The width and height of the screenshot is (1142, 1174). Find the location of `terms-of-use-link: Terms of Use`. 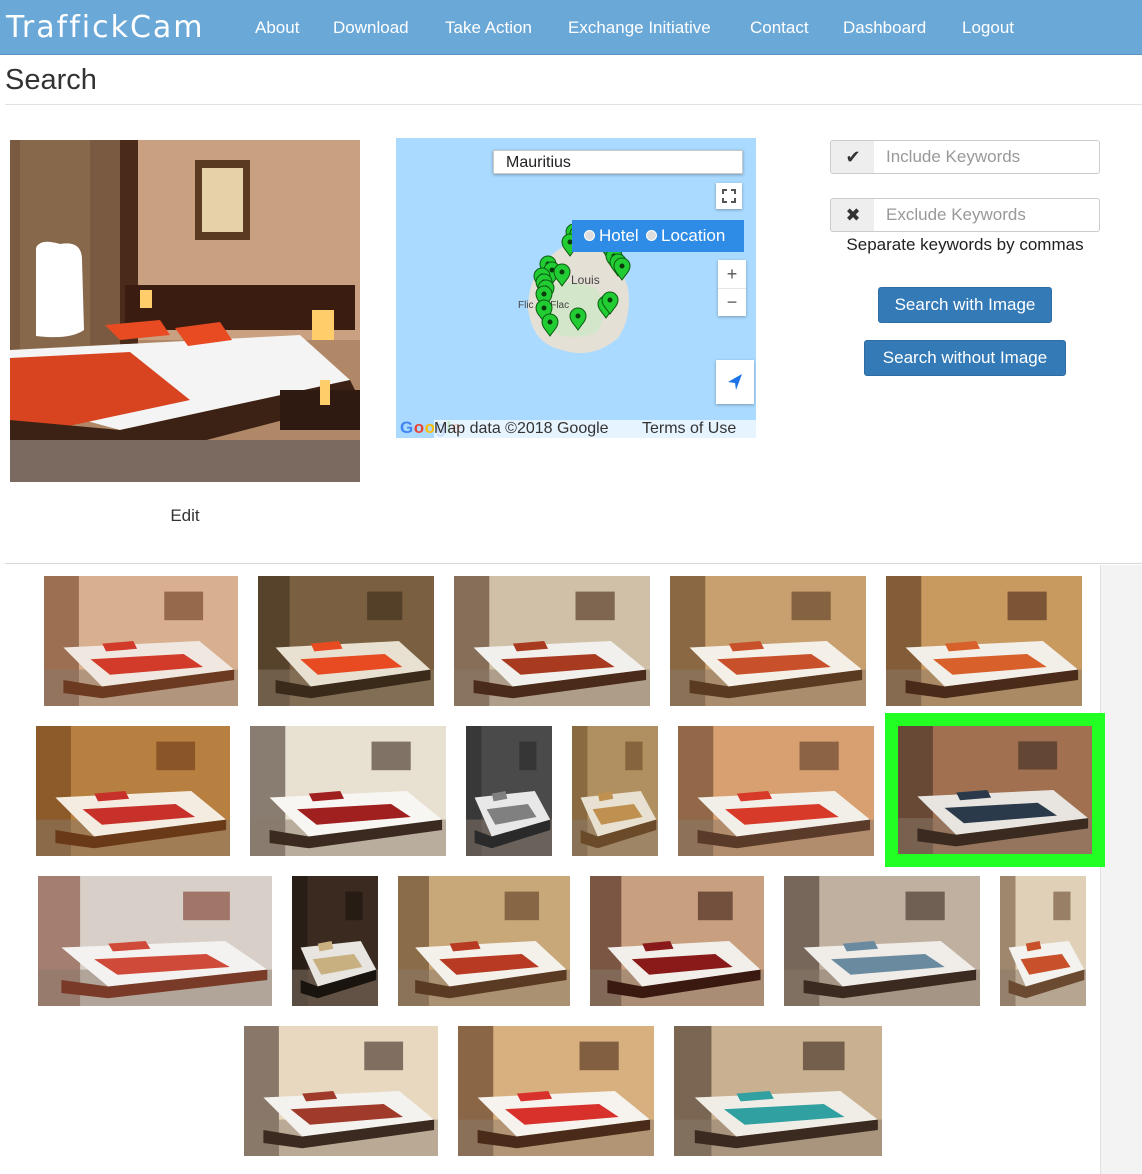

terms-of-use-link: Terms of Use is located at coordinates (689, 429).